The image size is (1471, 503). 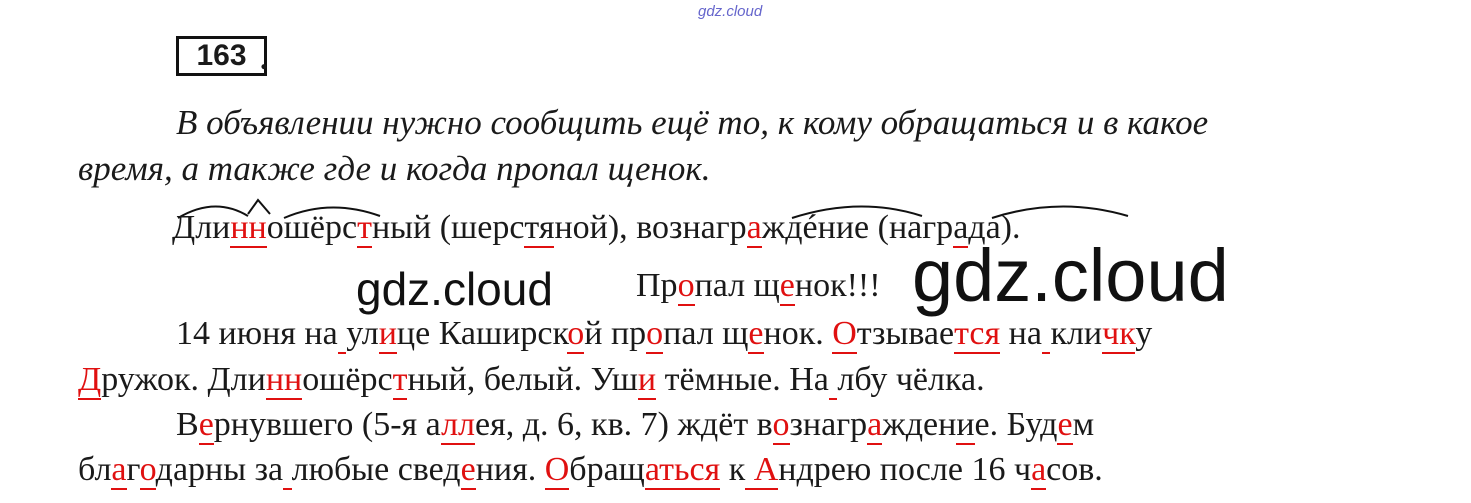 What do you see at coordinates (454, 289) in the screenshot?
I see `watermark-small: gdz.cloud` at bounding box center [454, 289].